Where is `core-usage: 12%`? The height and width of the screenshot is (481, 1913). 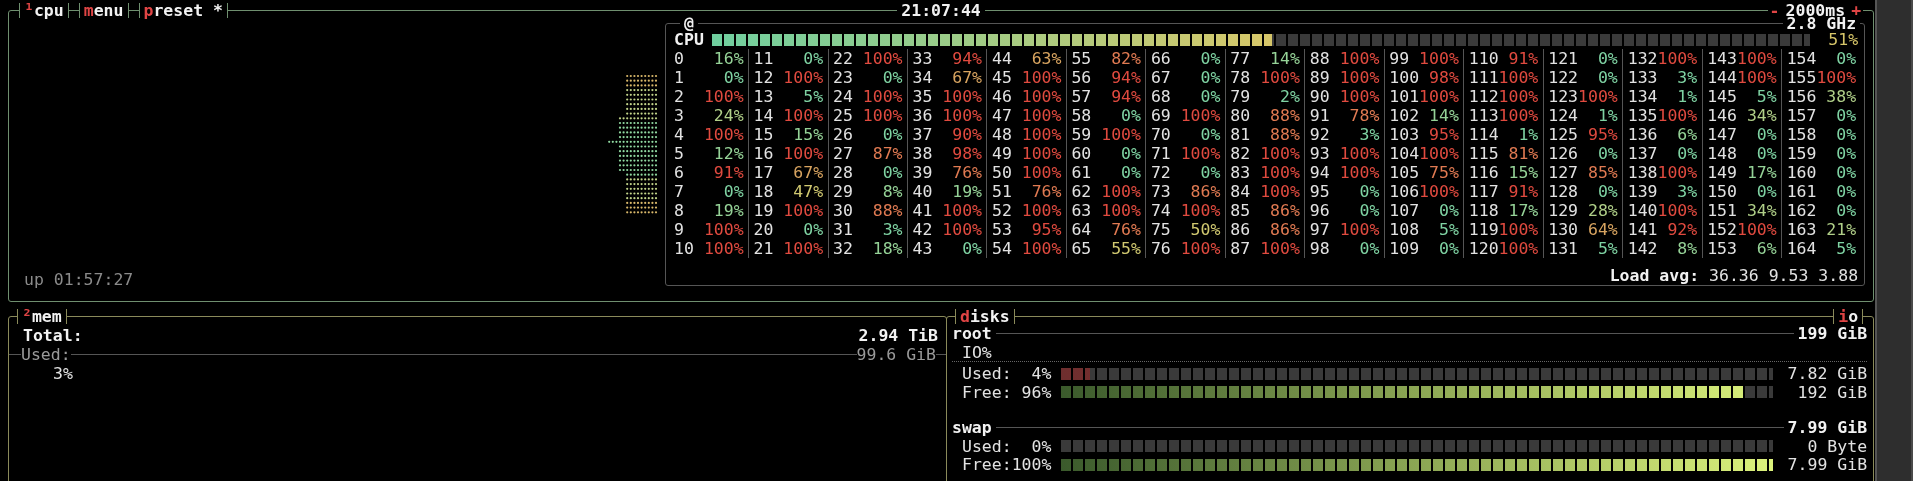
core-usage: 12% is located at coordinates (728, 153).